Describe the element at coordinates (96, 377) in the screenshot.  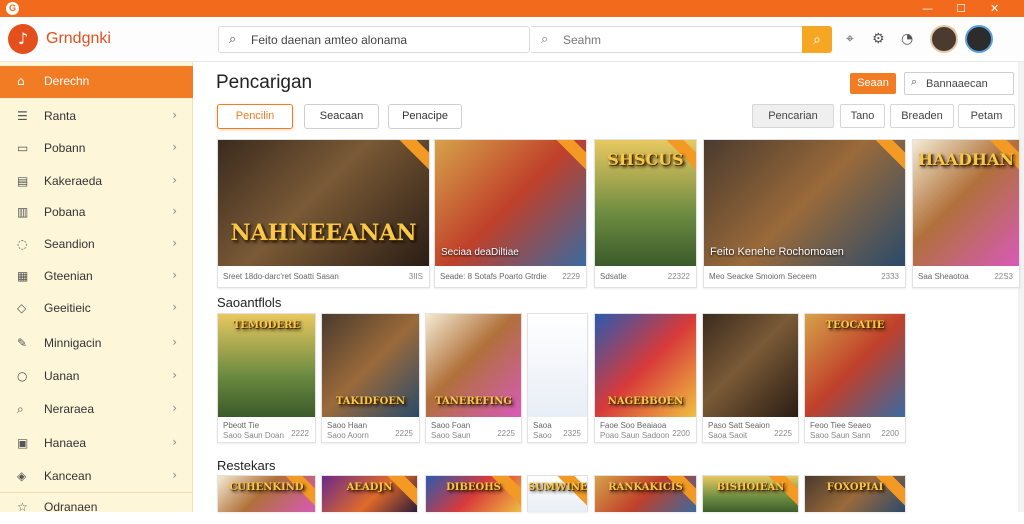
I see `sidebar-item-9: ○ Uanan ›` at that location.